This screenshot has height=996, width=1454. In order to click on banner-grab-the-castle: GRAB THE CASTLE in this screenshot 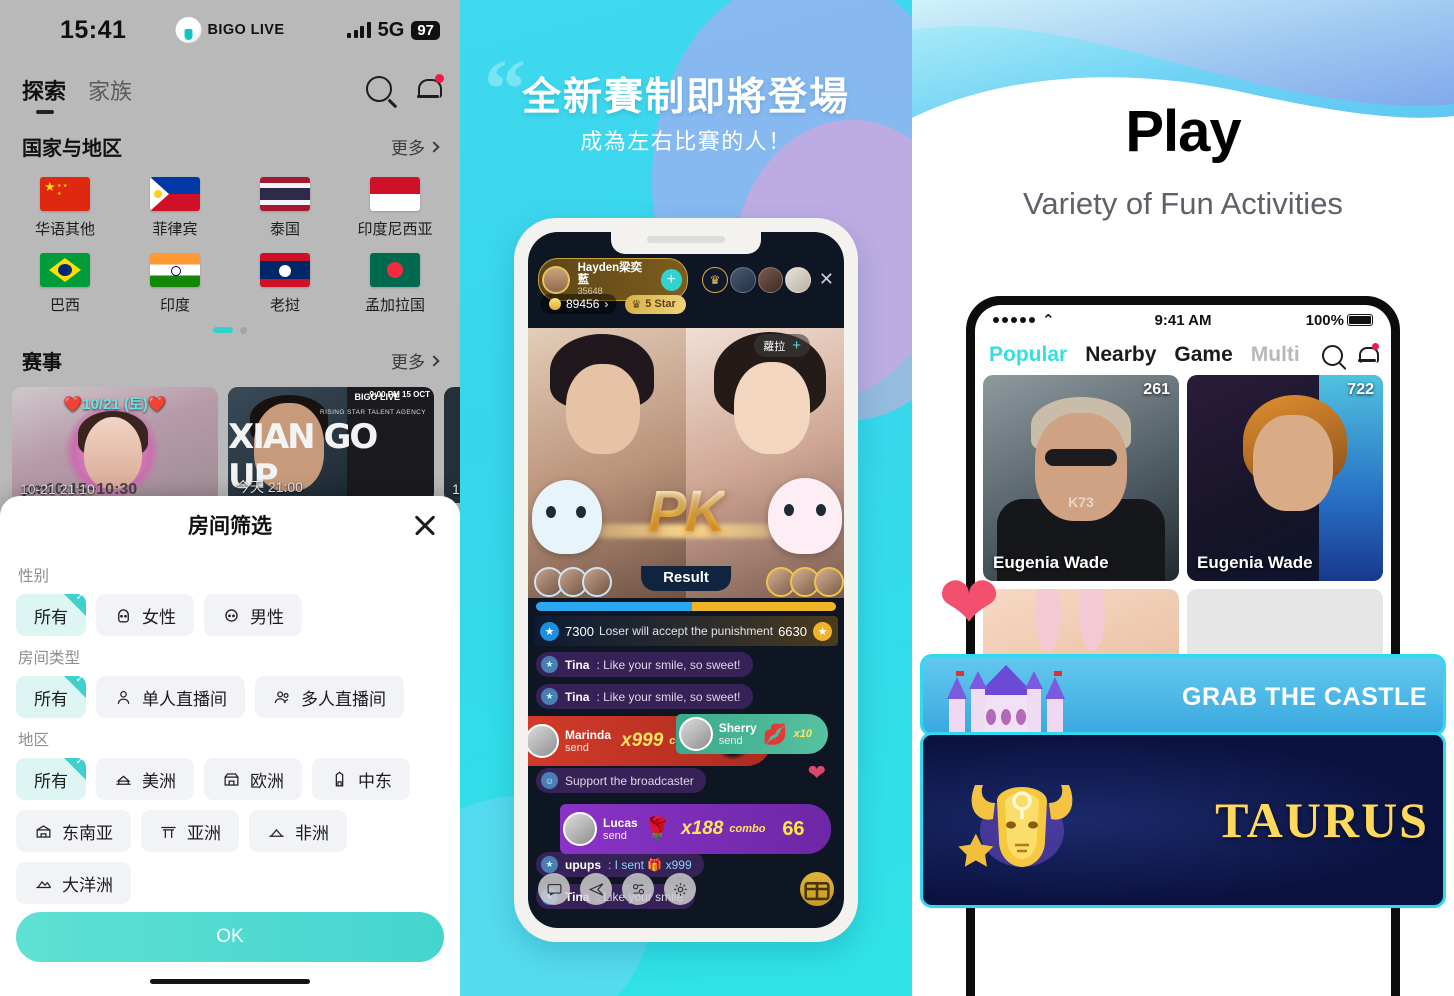, I will do `click(1183, 695)`.